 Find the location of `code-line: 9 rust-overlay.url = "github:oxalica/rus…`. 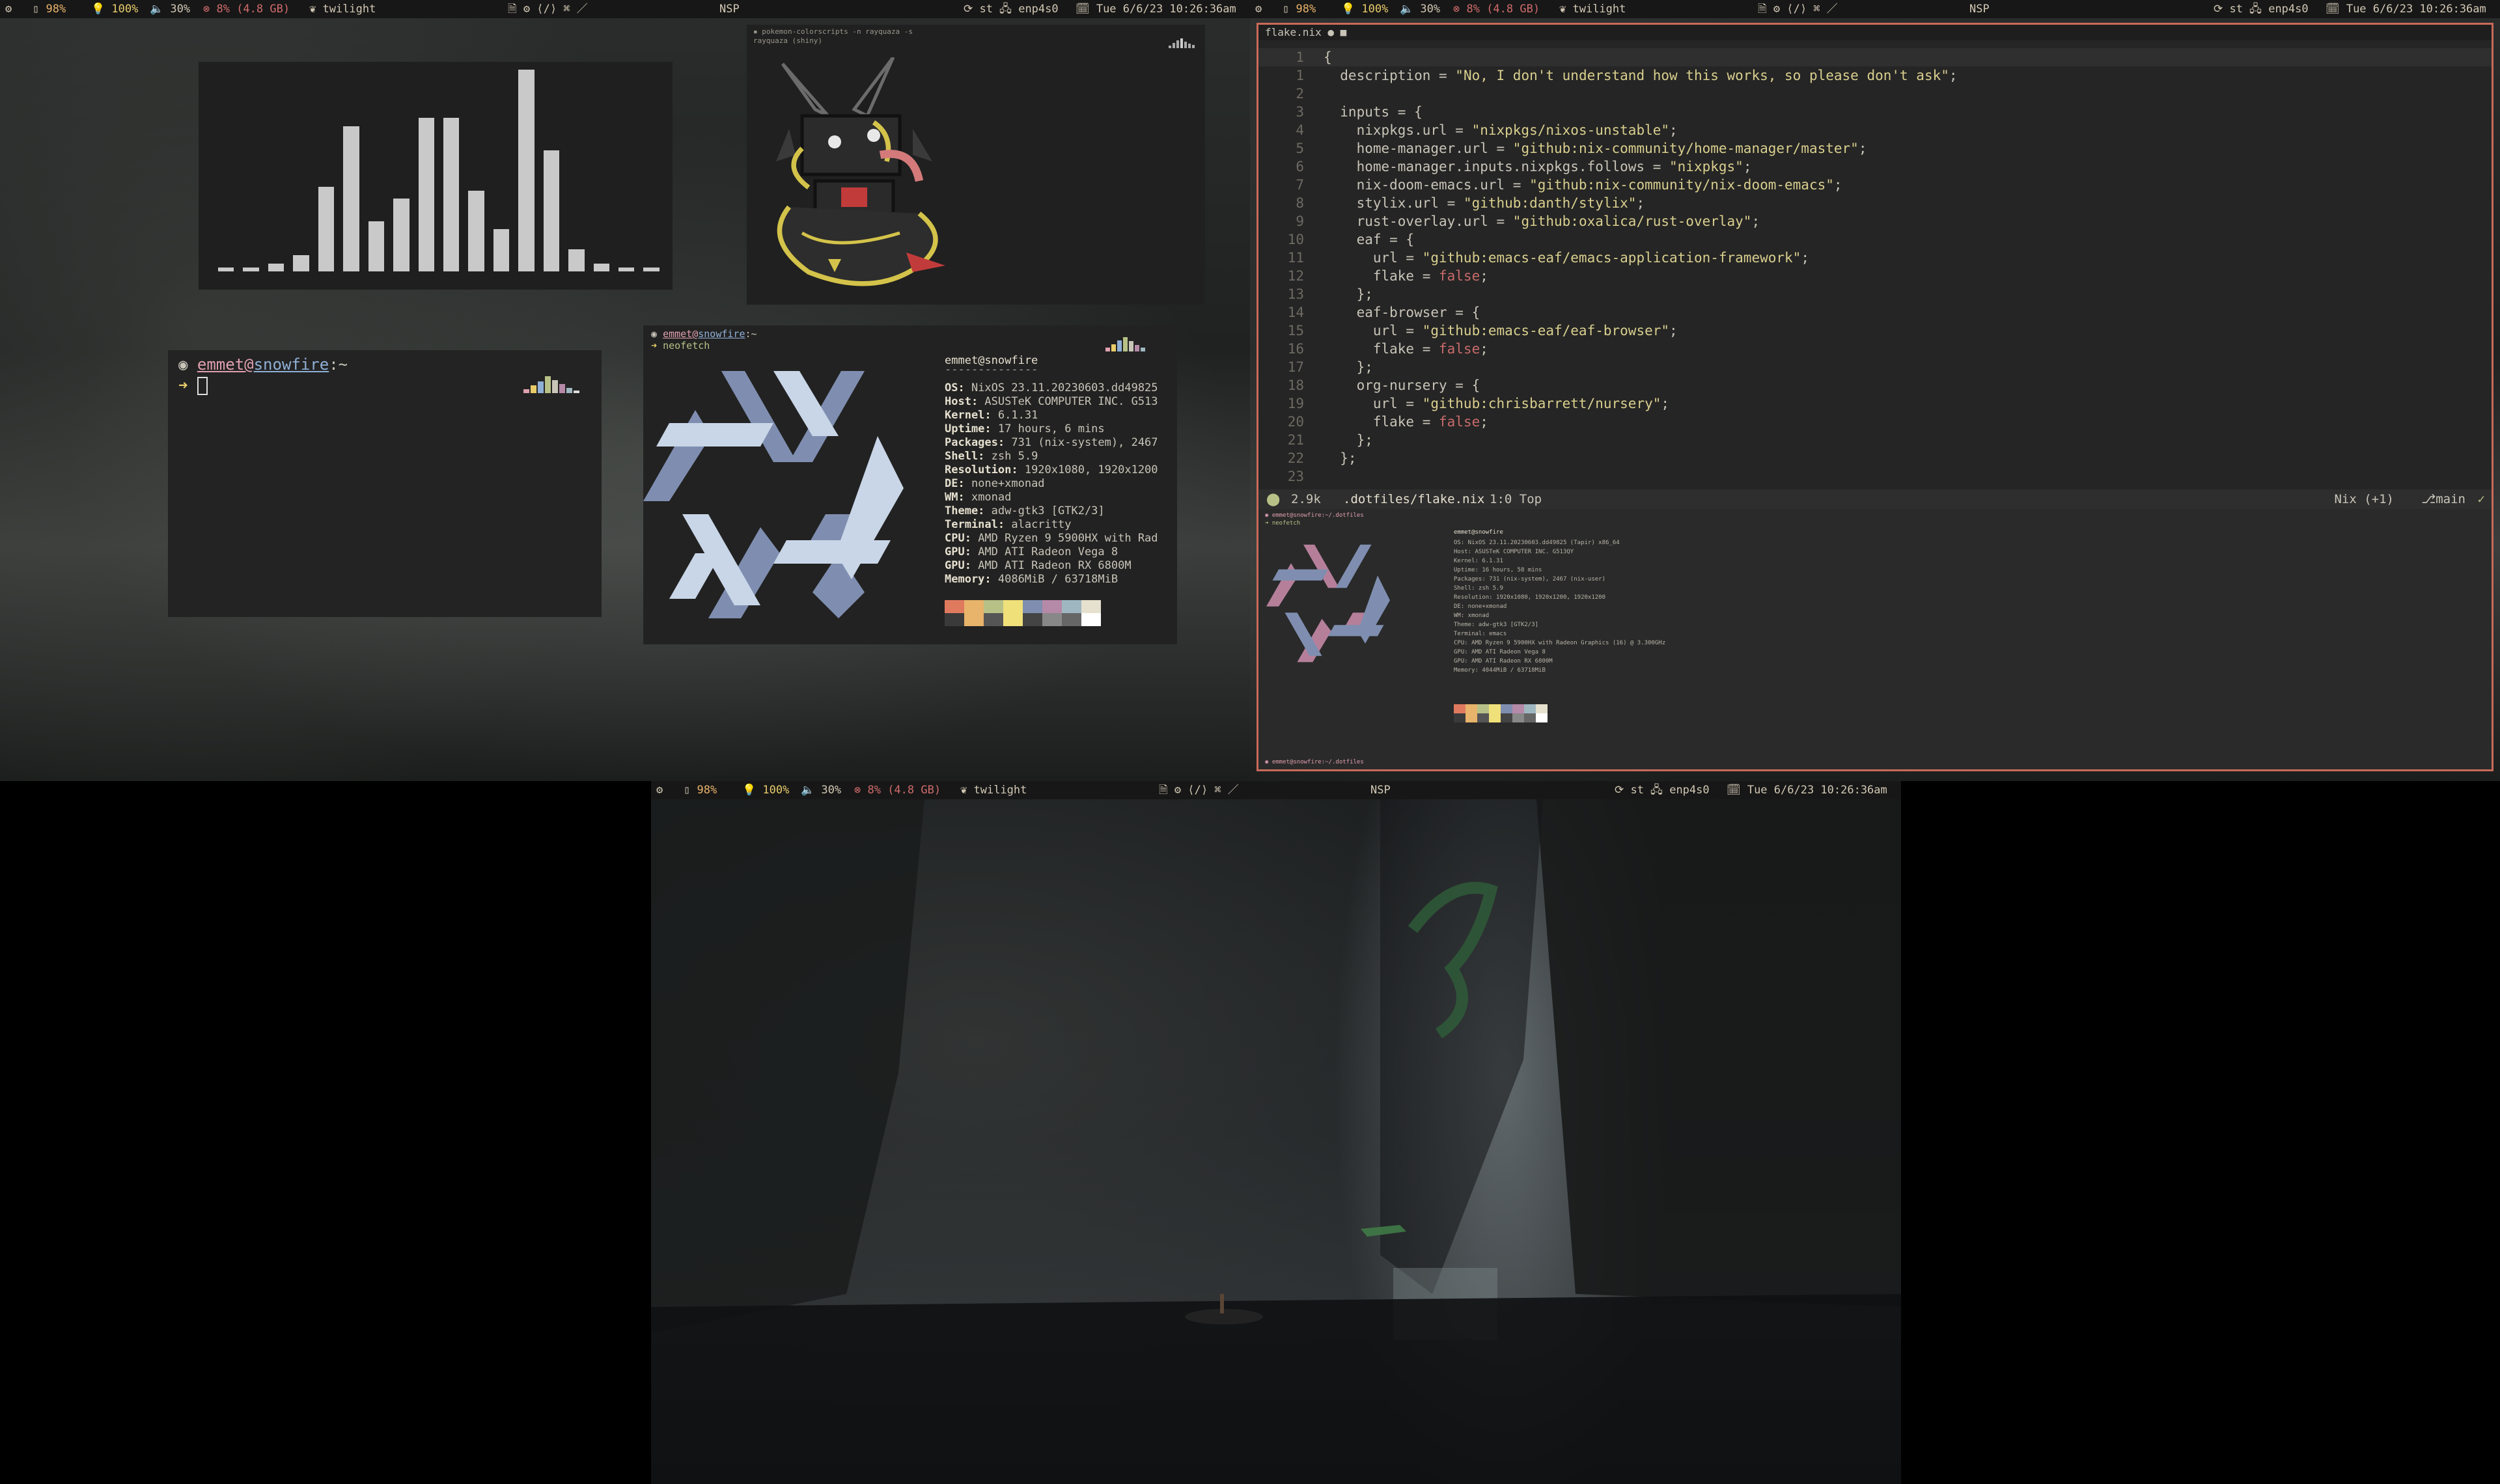

code-line: 9 rust-overlay.url = "github:oxalica/rus… is located at coordinates (1875, 221).